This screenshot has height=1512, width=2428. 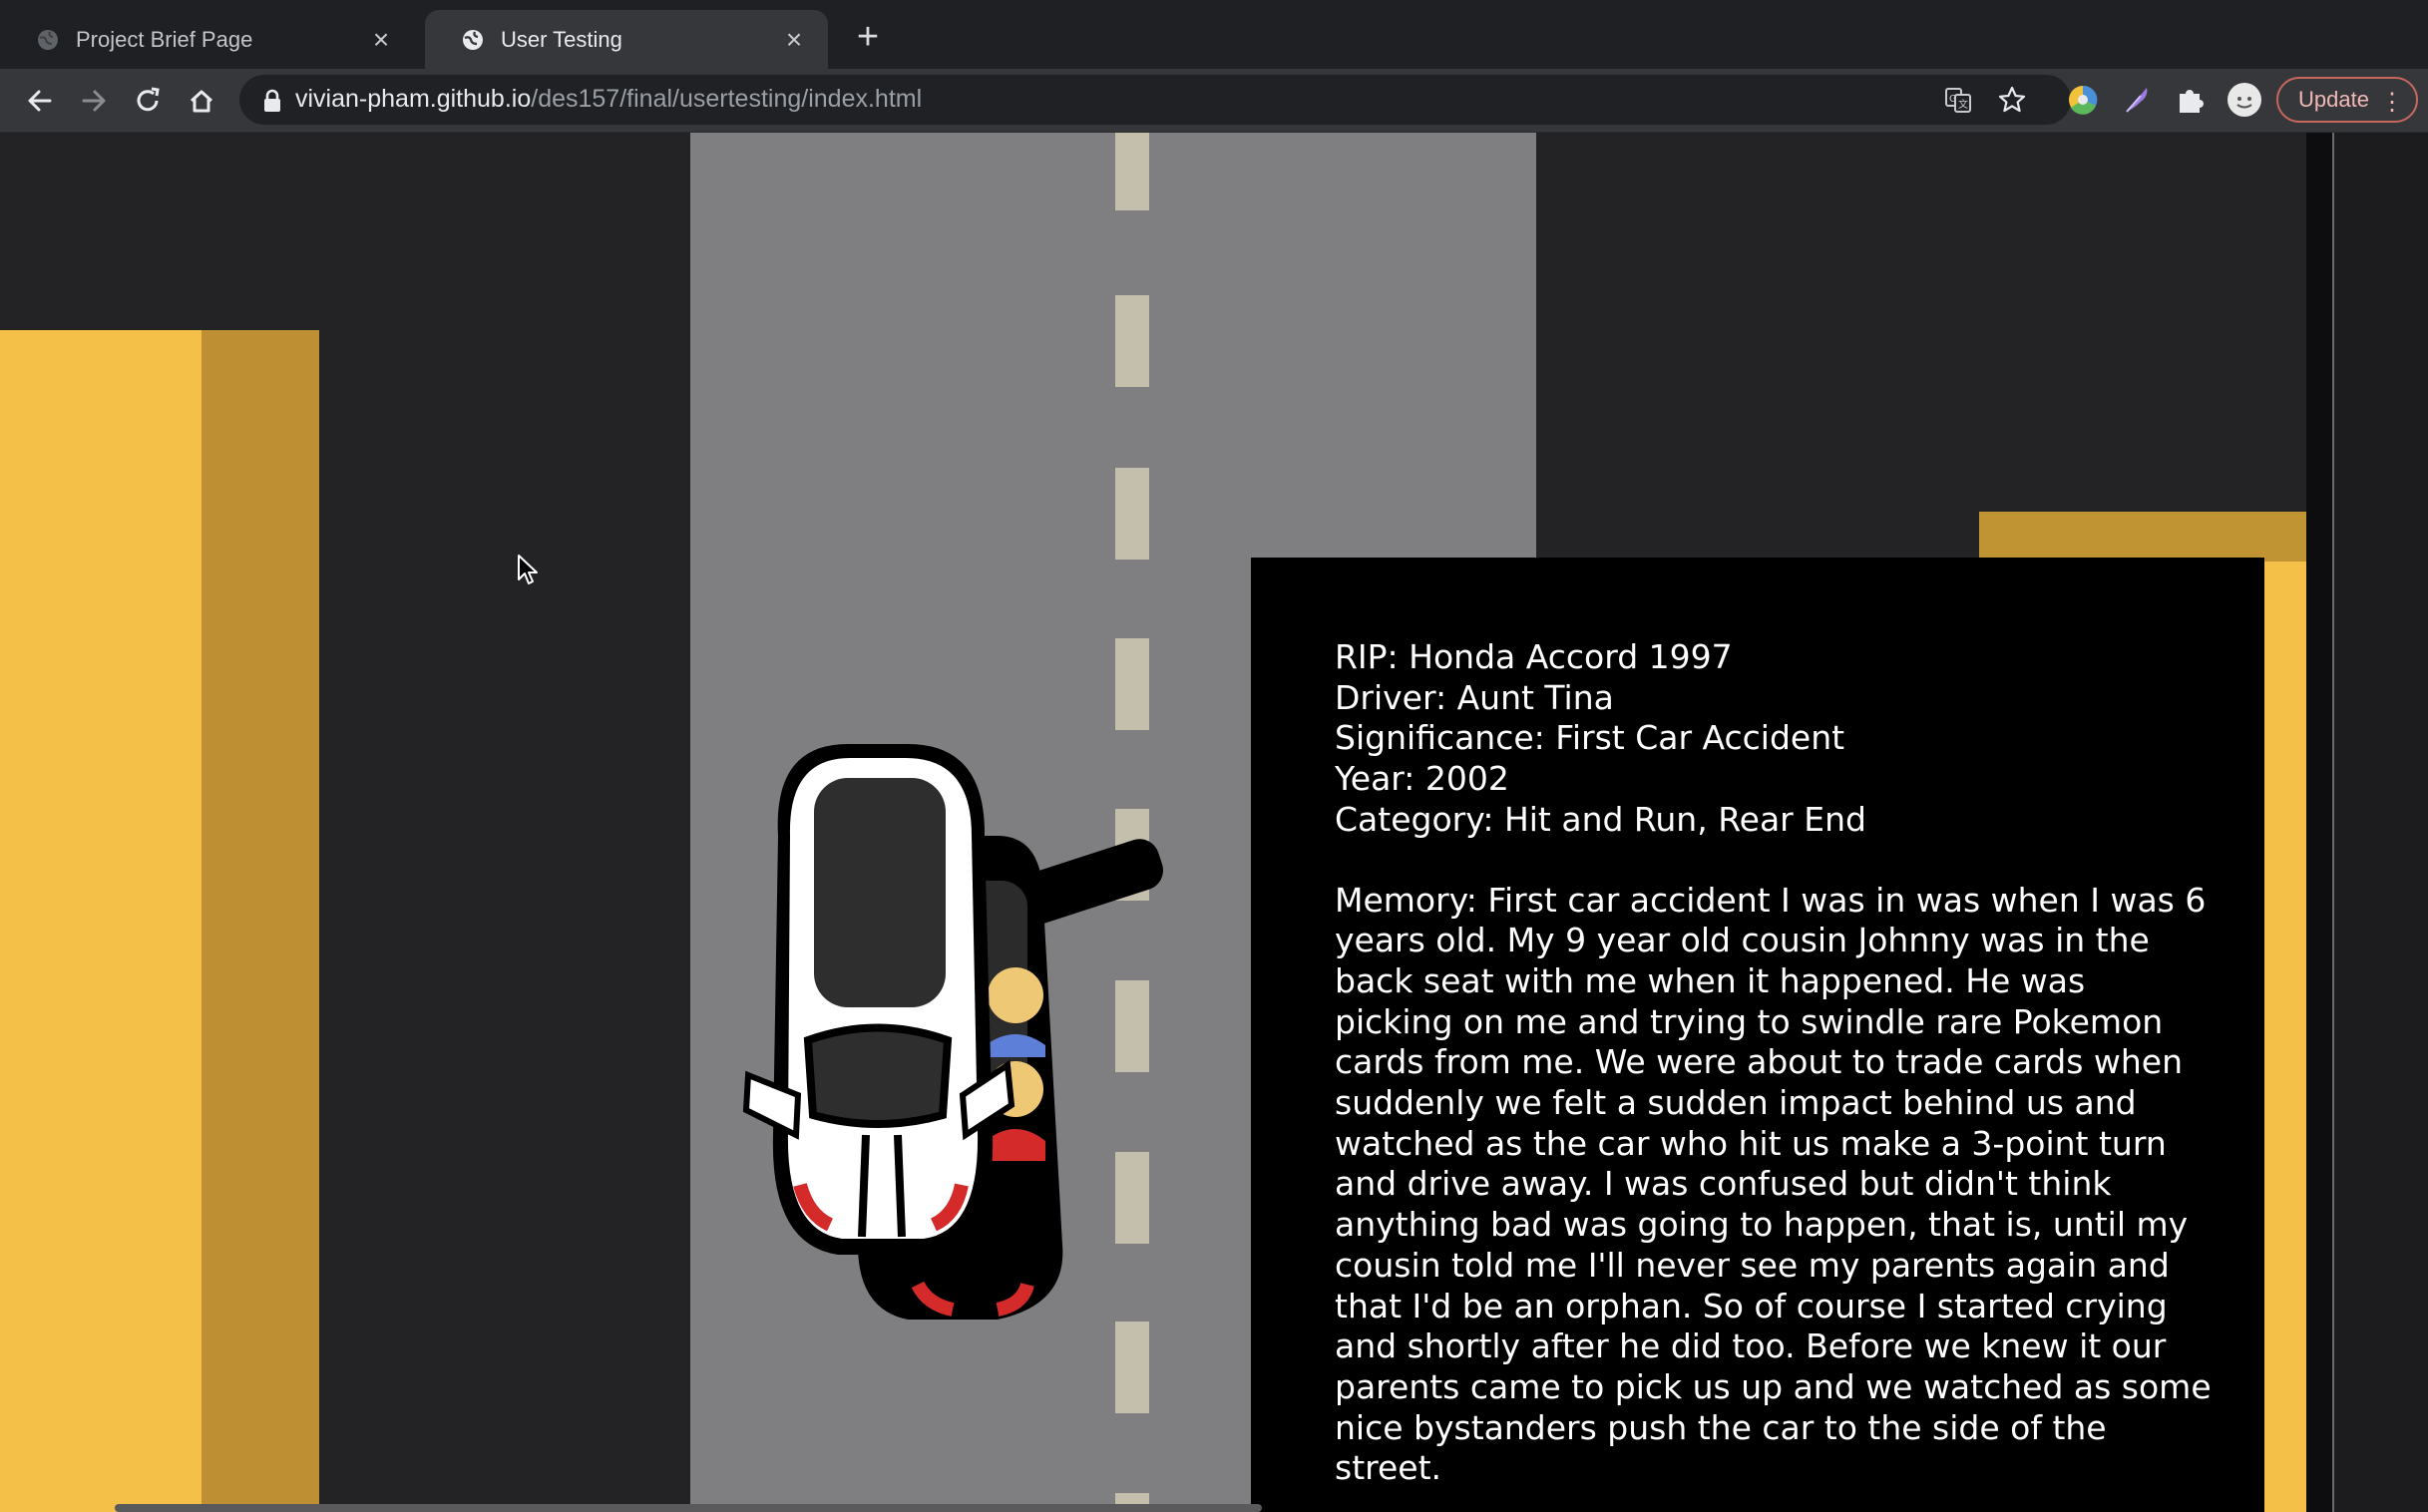 What do you see at coordinates (2137, 100) in the screenshot?
I see `feather-pen-icon` at bounding box center [2137, 100].